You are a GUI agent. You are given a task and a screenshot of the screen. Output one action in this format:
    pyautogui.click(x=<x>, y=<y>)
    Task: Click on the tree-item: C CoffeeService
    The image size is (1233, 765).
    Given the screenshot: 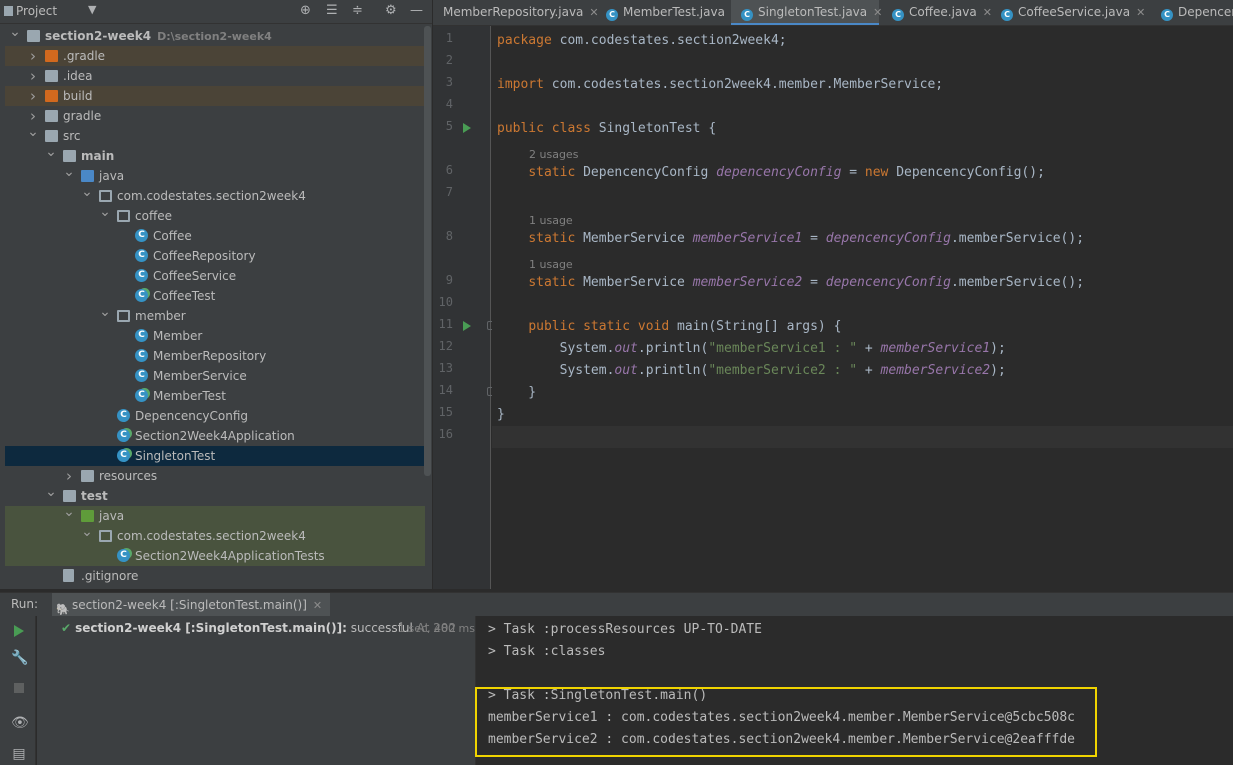 What is the action you would take?
    pyautogui.click(x=215, y=276)
    